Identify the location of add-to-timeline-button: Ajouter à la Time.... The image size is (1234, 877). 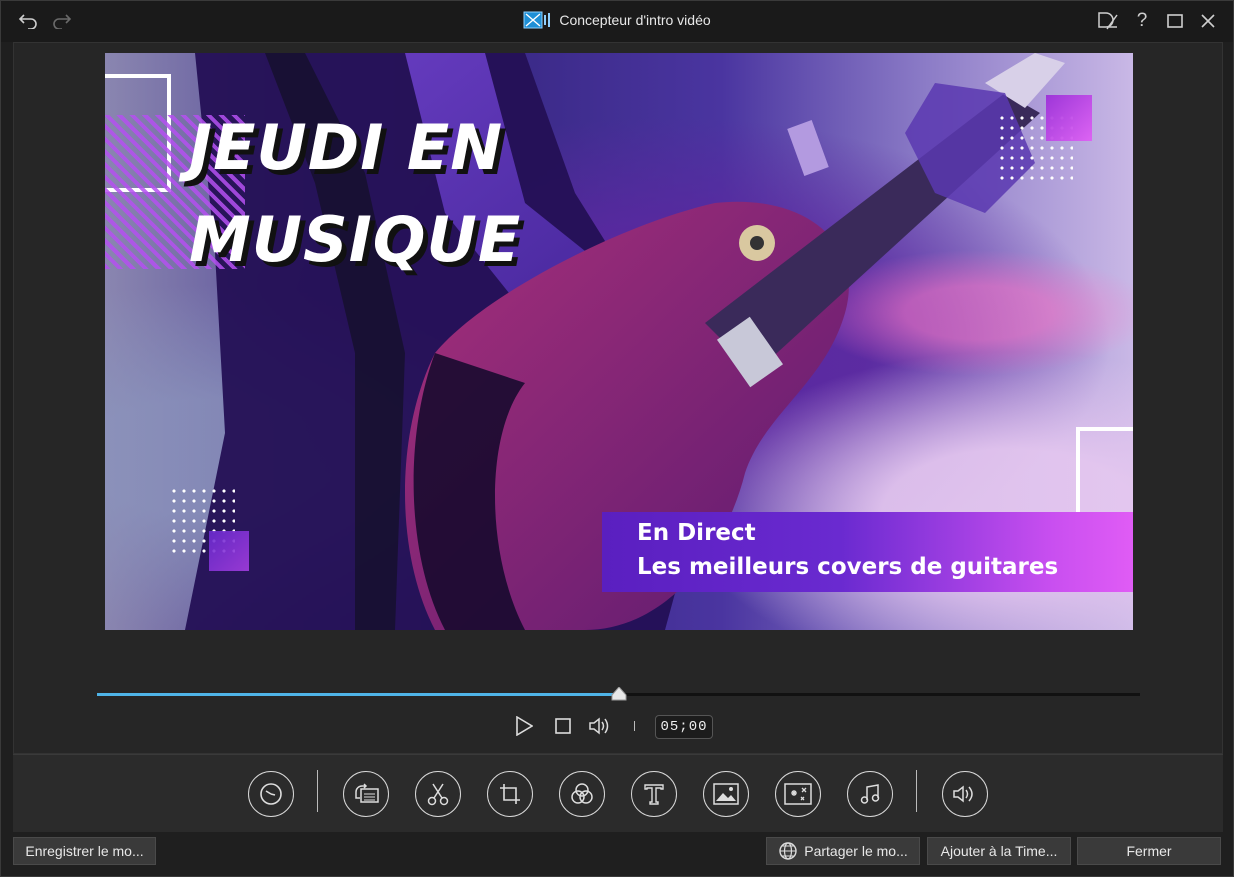
(999, 851).